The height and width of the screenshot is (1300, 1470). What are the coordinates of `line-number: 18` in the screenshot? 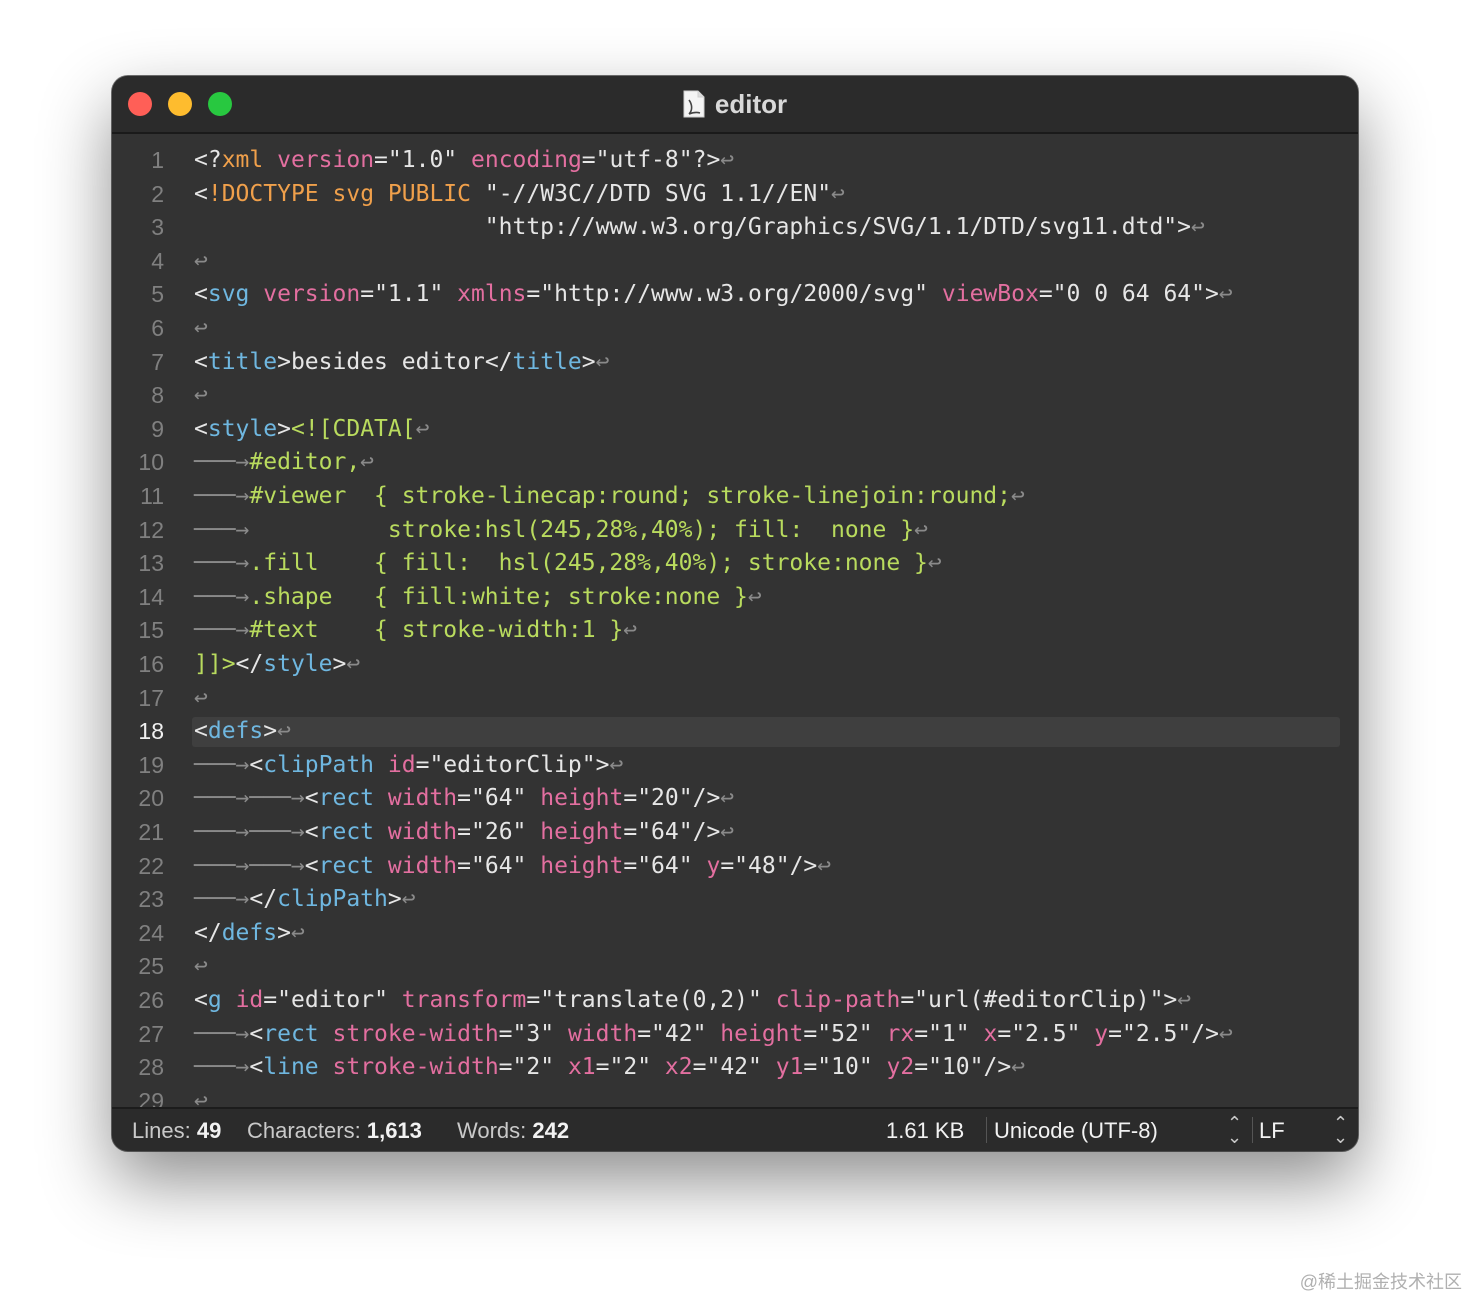 It's located at (151, 731).